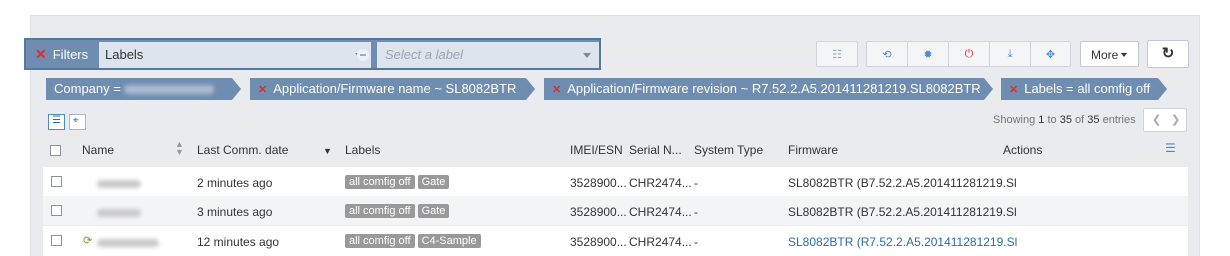 Image resolution: width=1230 pixels, height=256 pixels. I want to click on clear-filters-icon: ✕, so click(41, 54).